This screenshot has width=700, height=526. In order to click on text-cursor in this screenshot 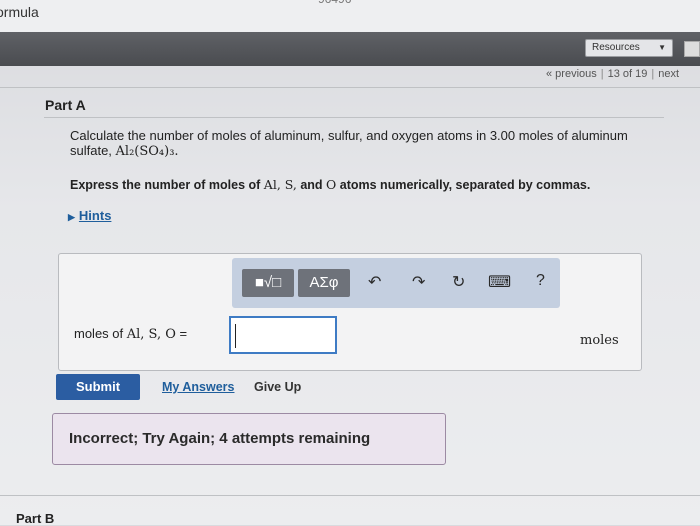, I will do `click(235, 336)`.